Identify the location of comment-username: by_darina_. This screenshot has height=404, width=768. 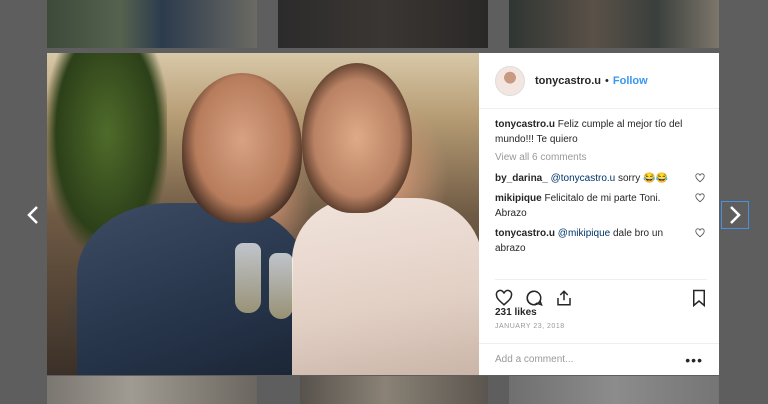
(521, 178).